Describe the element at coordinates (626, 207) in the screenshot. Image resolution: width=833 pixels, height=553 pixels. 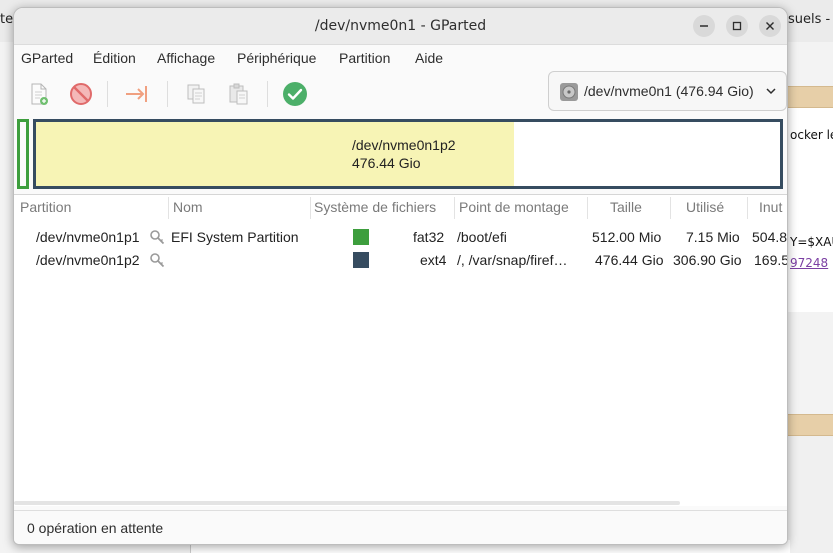
I see `column-header-size: Taille` at that location.